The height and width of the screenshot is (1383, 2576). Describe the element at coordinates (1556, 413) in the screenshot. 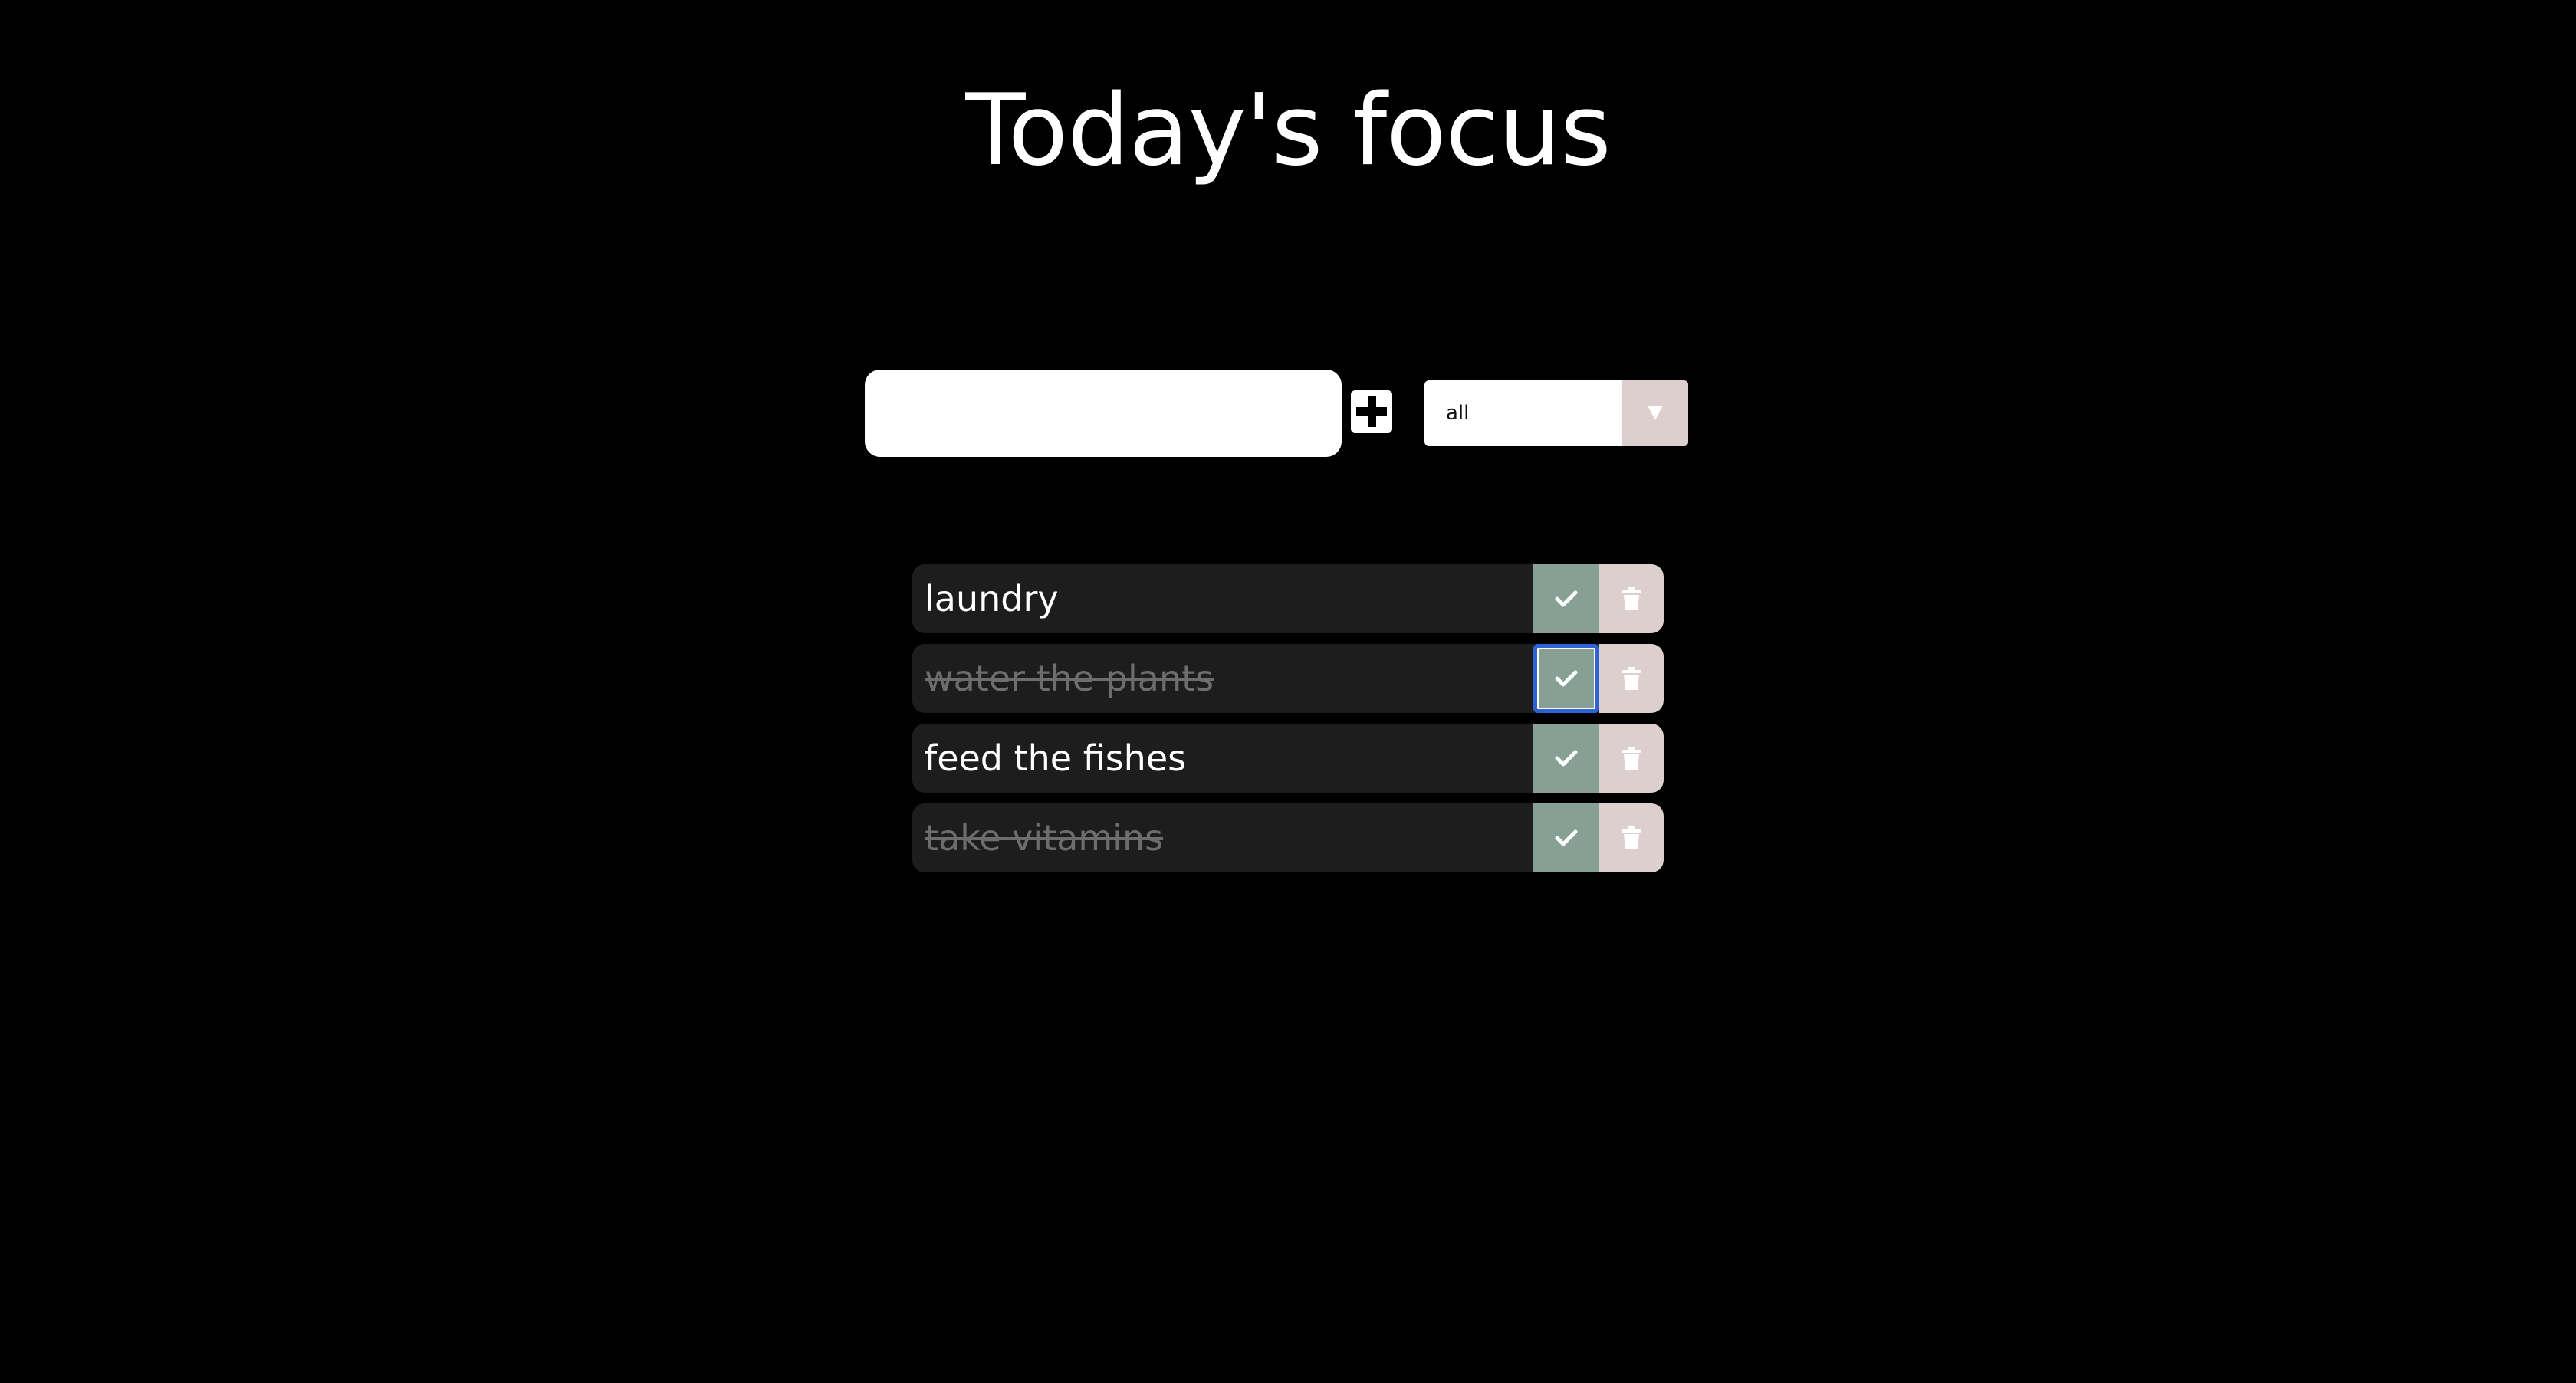

I see `filter-select: all` at that location.